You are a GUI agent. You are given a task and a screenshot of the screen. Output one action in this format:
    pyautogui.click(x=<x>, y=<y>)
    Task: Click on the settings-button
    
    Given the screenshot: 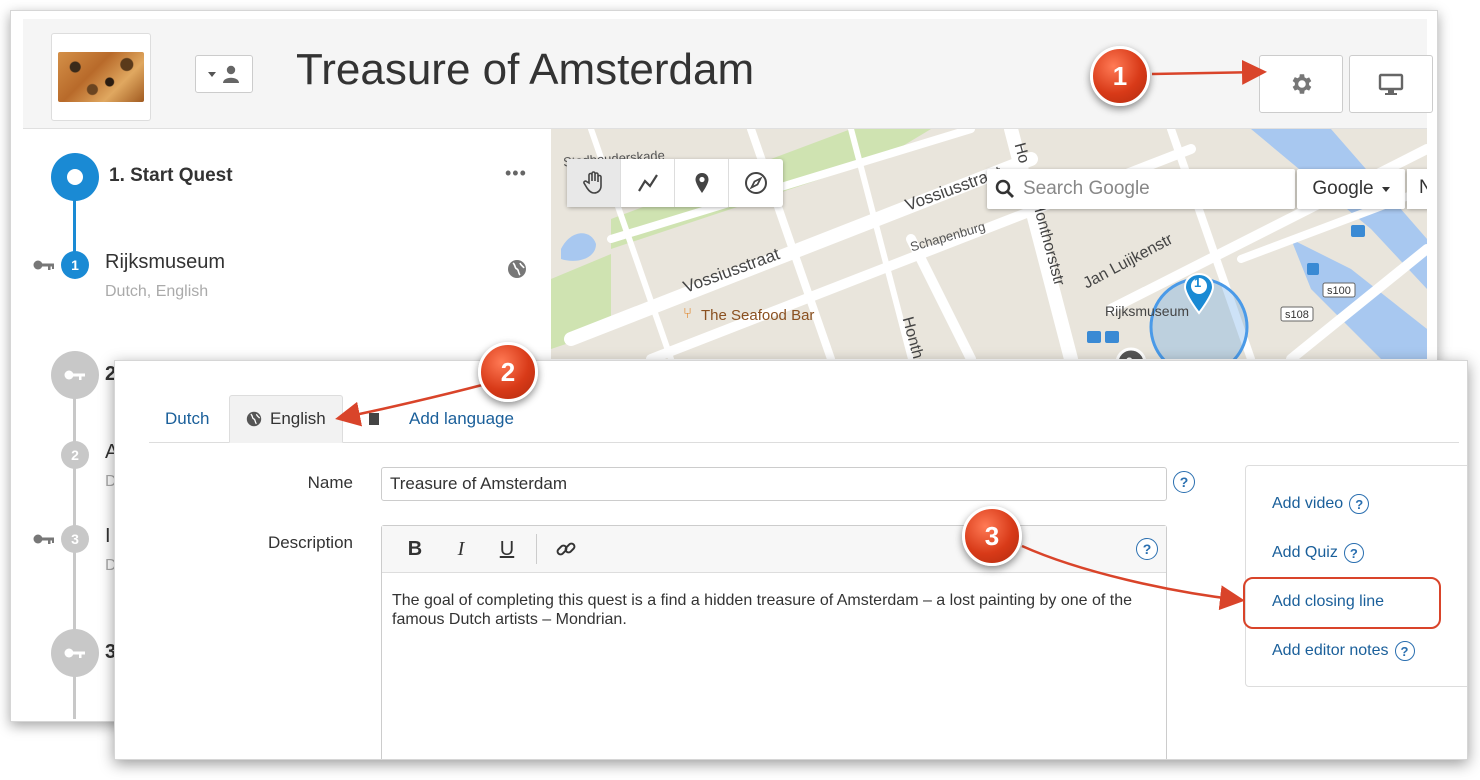 What is the action you would take?
    pyautogui.click(x=1301, y=84)
    